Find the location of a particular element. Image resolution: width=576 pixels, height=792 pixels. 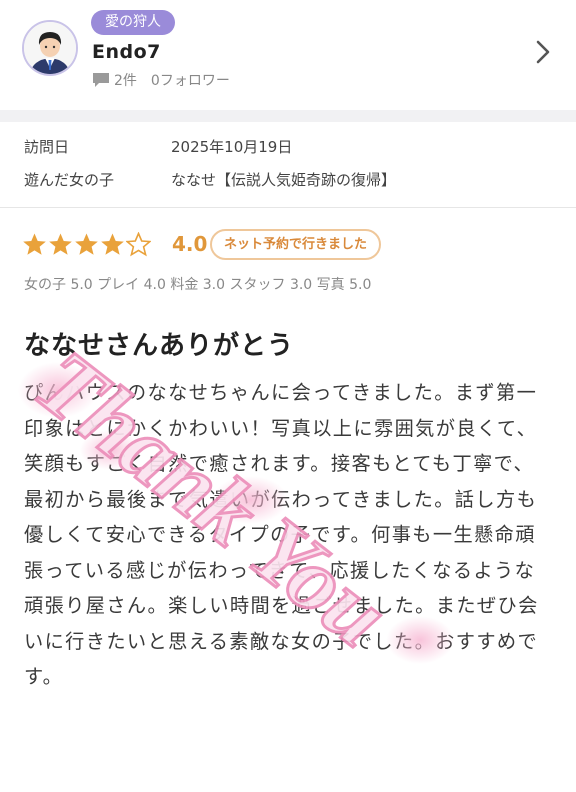

visit-date-row: 訪問日 2025年10月19日 is located at coordinates (158, 146).